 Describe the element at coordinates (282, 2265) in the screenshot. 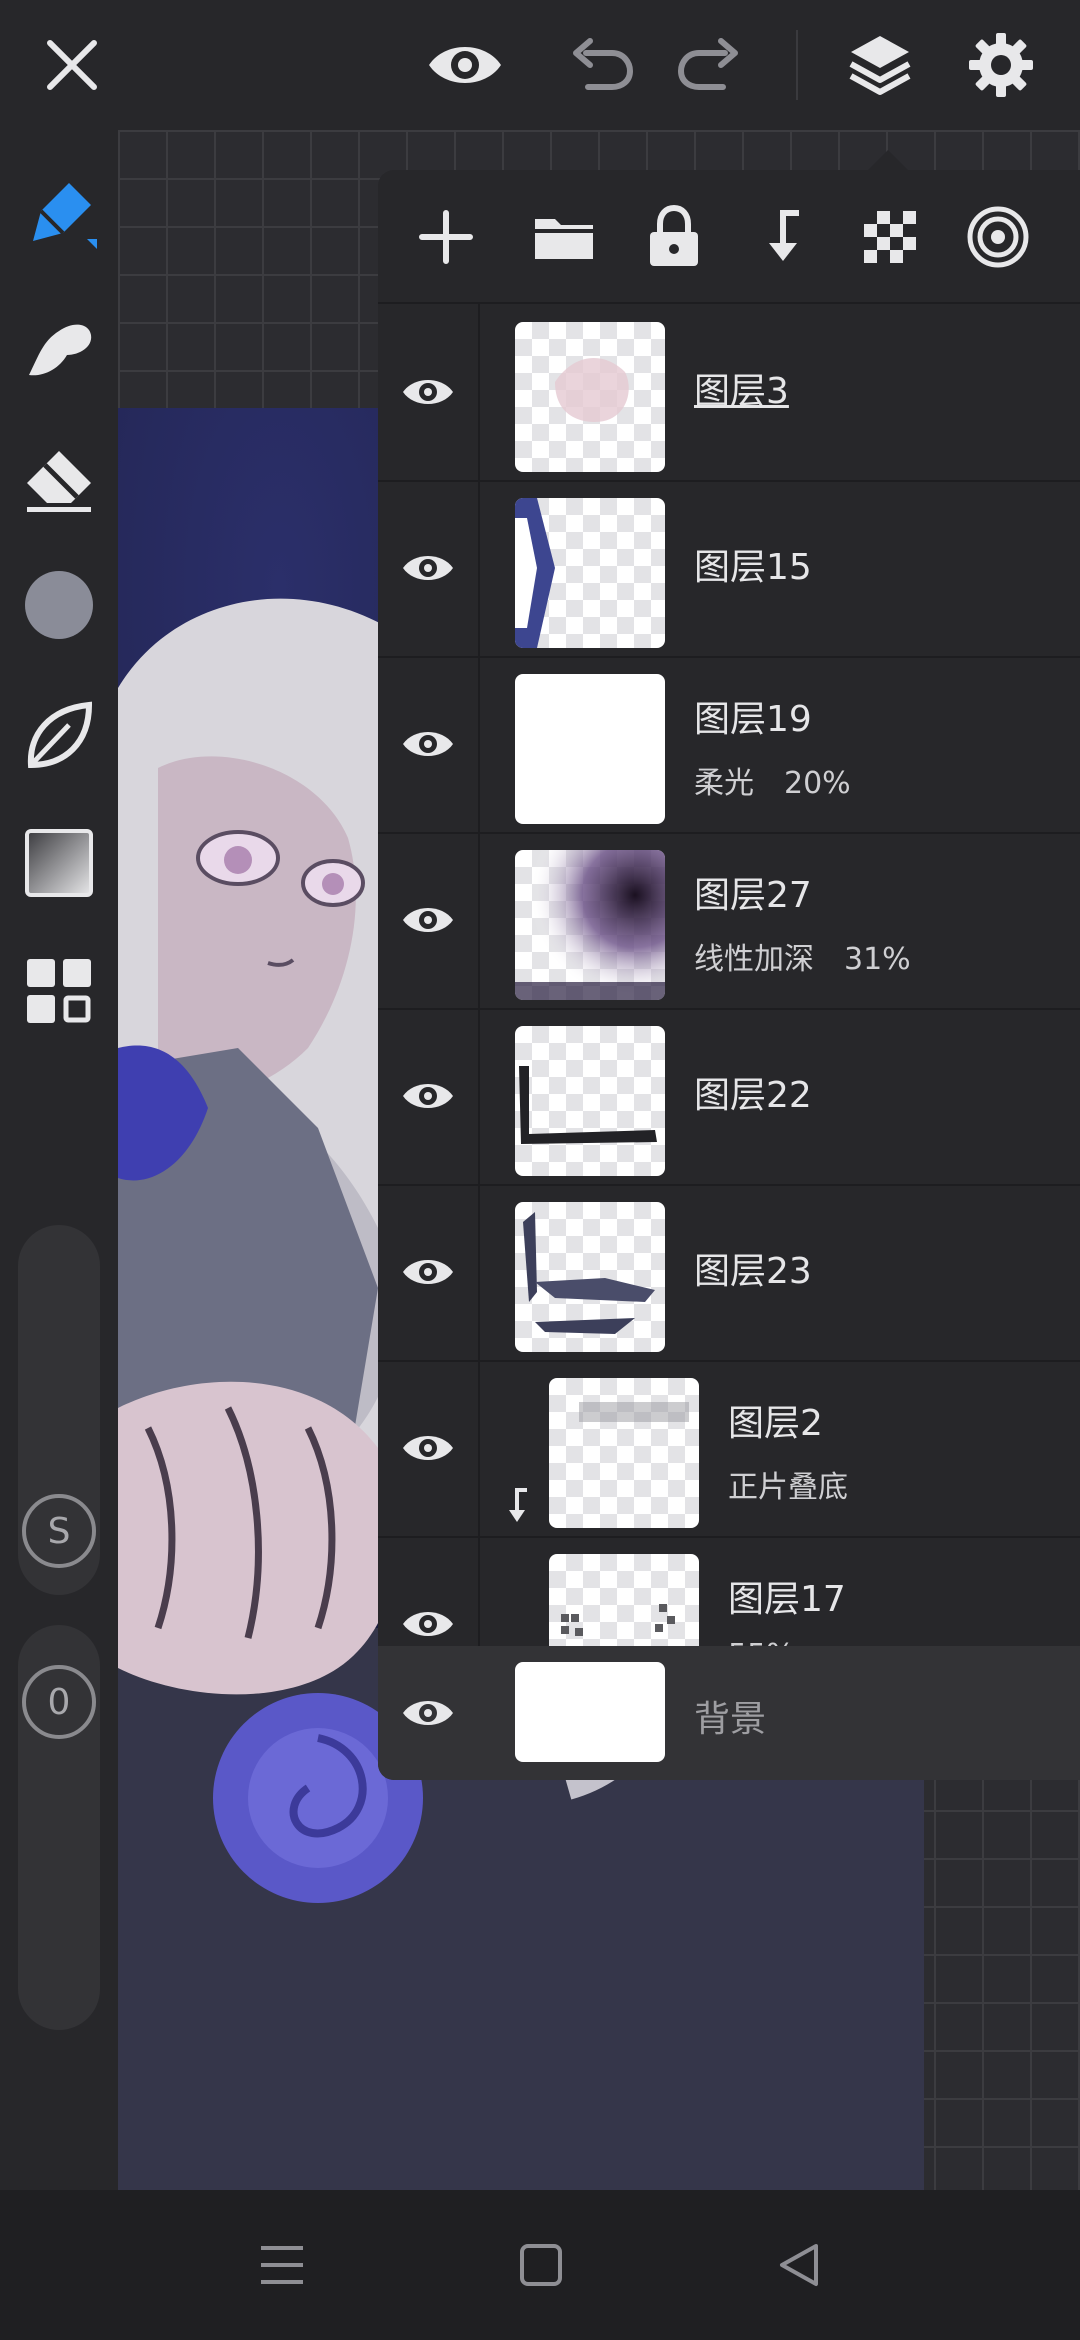

I see `menu-icon` at that location.